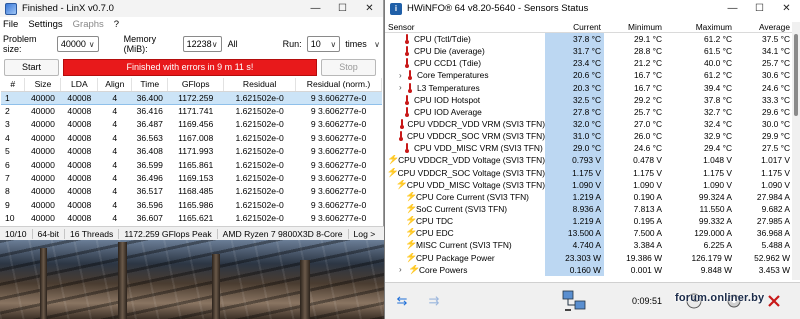  What do you see at coordinates (475, 184) in the screenshot?
I see `sensor-label: CPU VDD_MISC Voltage (SVI3 TFN)` at bounding box center [475, 184].